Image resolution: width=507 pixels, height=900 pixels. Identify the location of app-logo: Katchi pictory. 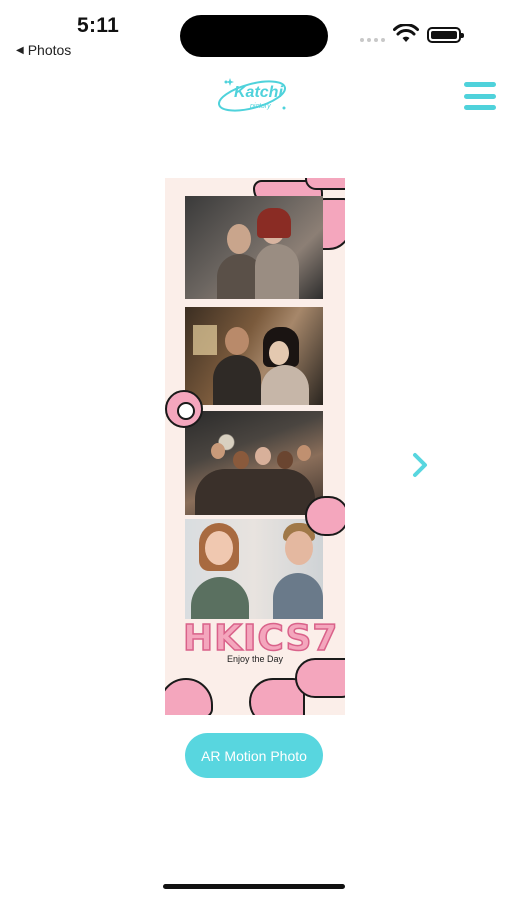
(254, 97).